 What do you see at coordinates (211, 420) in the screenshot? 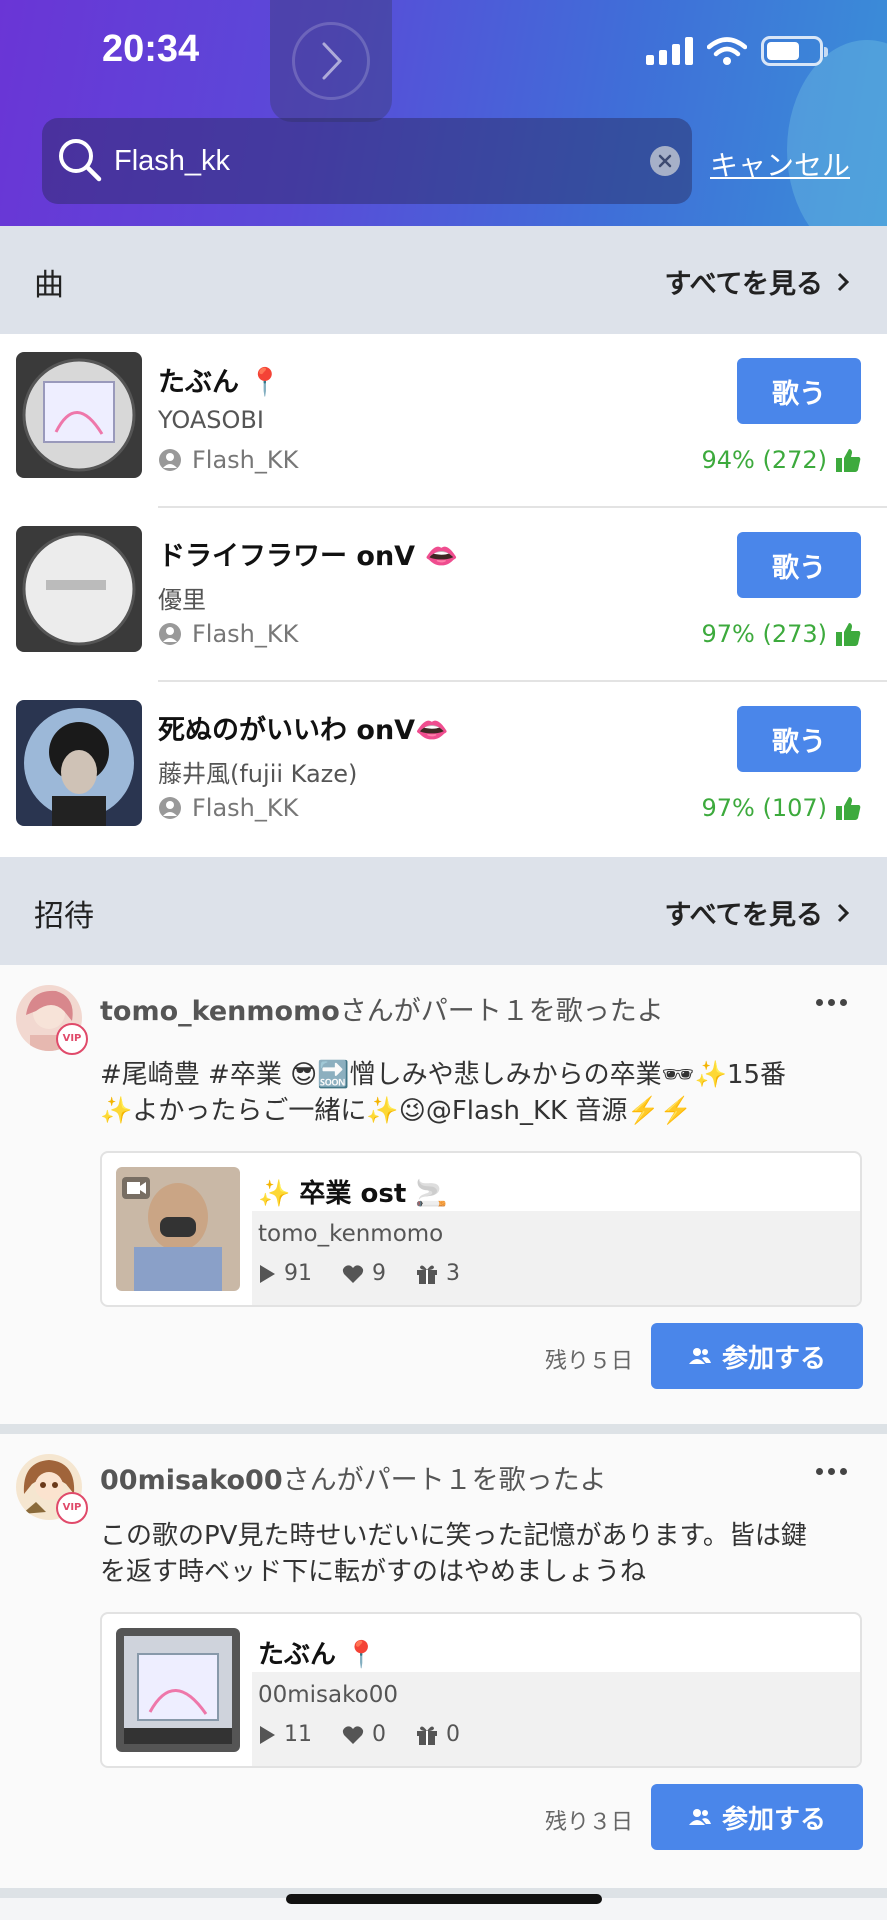
I see `song-artist: YOASOBI` at bounding box center [211, 420].